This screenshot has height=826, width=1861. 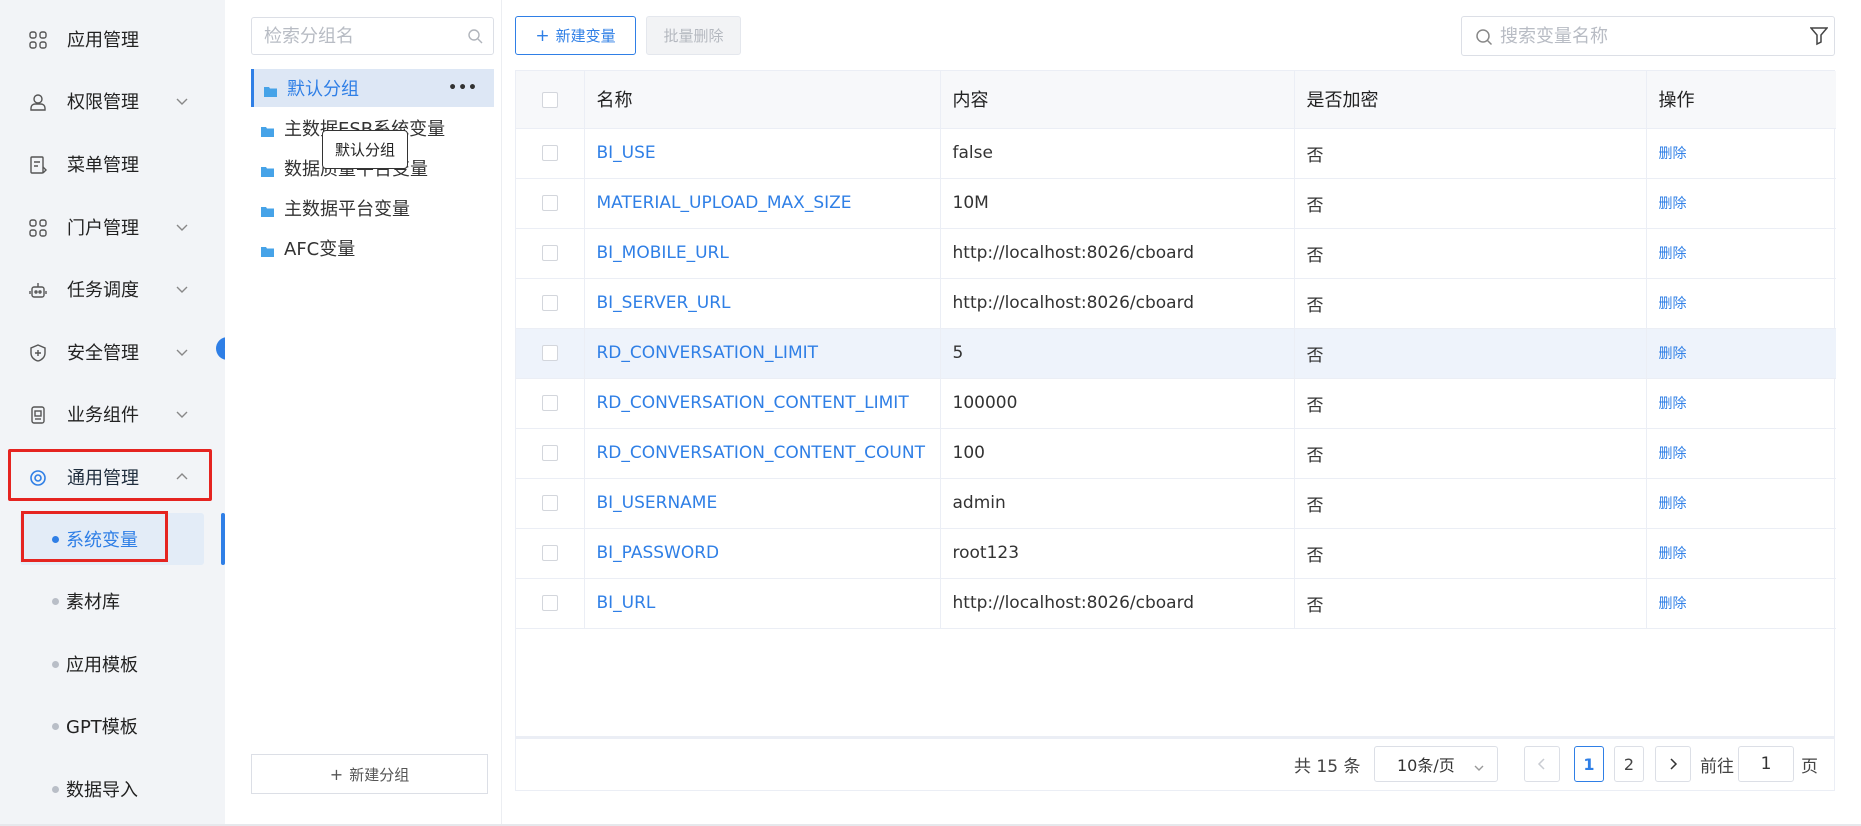 I want to click on sidebar-item-general-management: 通用管理, so click(x=110, y=477).